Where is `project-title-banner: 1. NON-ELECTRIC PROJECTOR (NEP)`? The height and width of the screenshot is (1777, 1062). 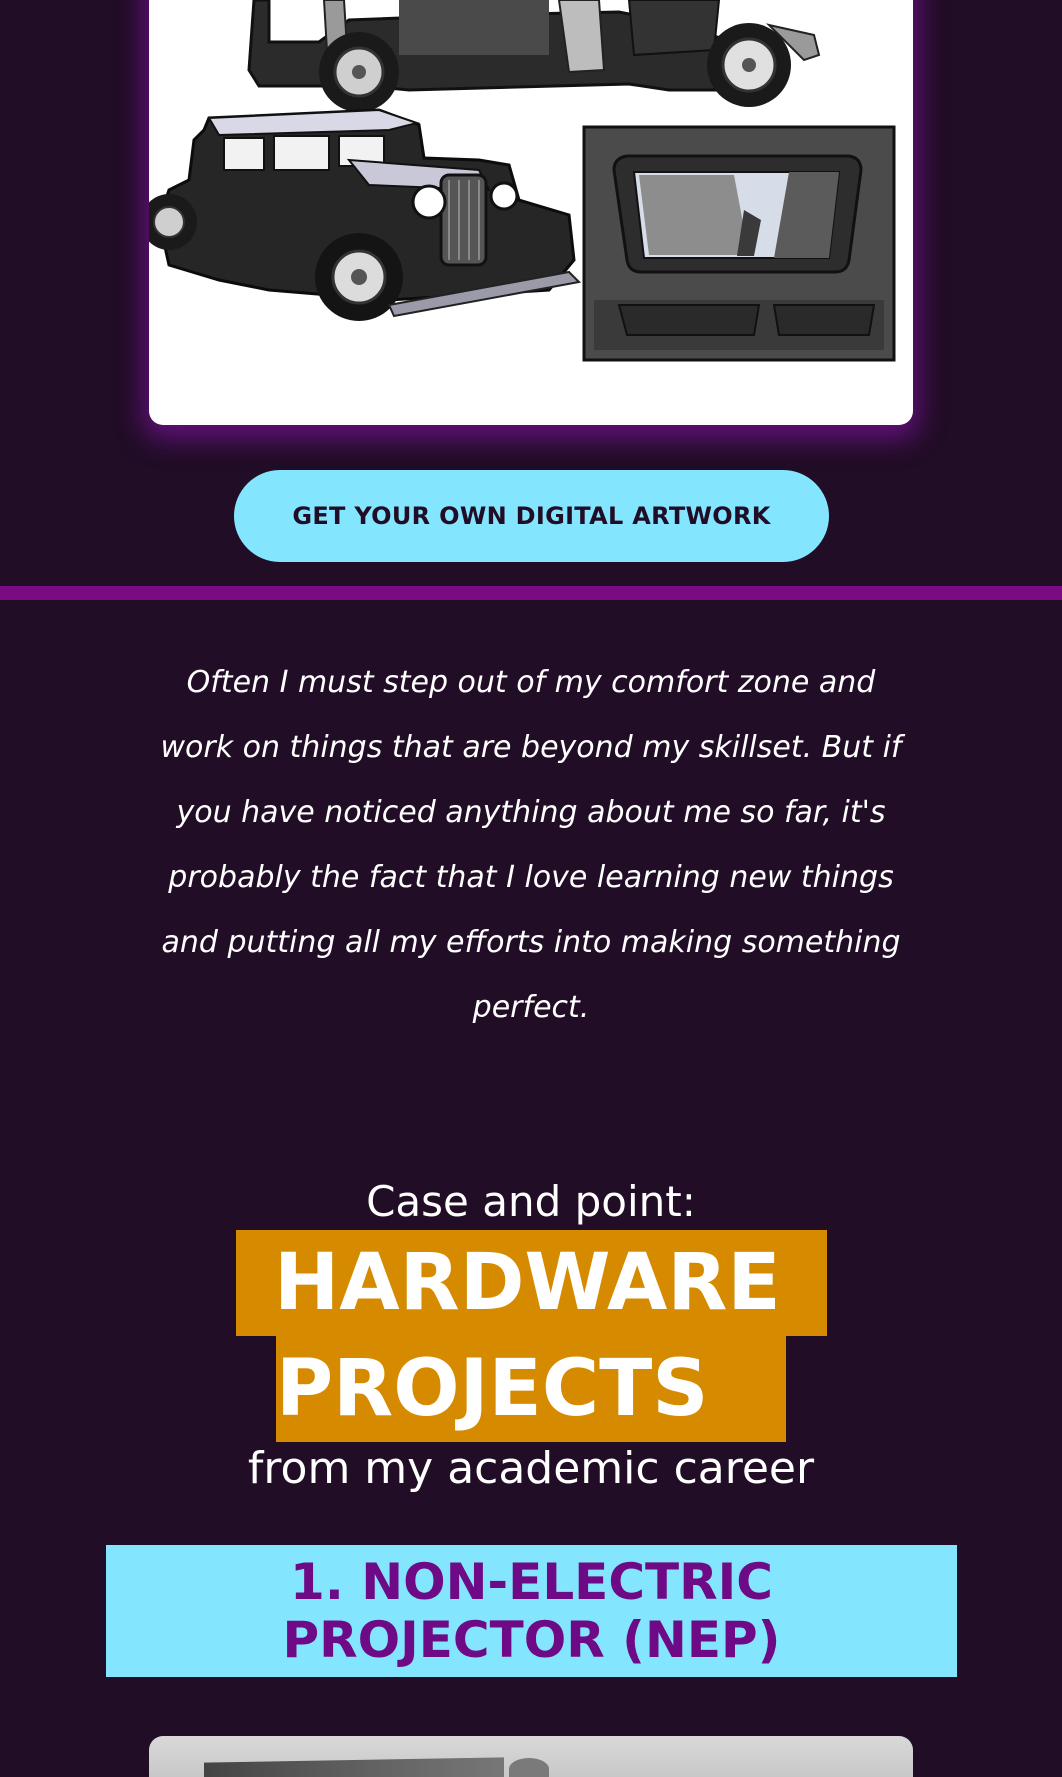
project-title-banner: 1. NON-ELECTRIC PROJECTOR (NEP) is located at coordinates (531, 1611).